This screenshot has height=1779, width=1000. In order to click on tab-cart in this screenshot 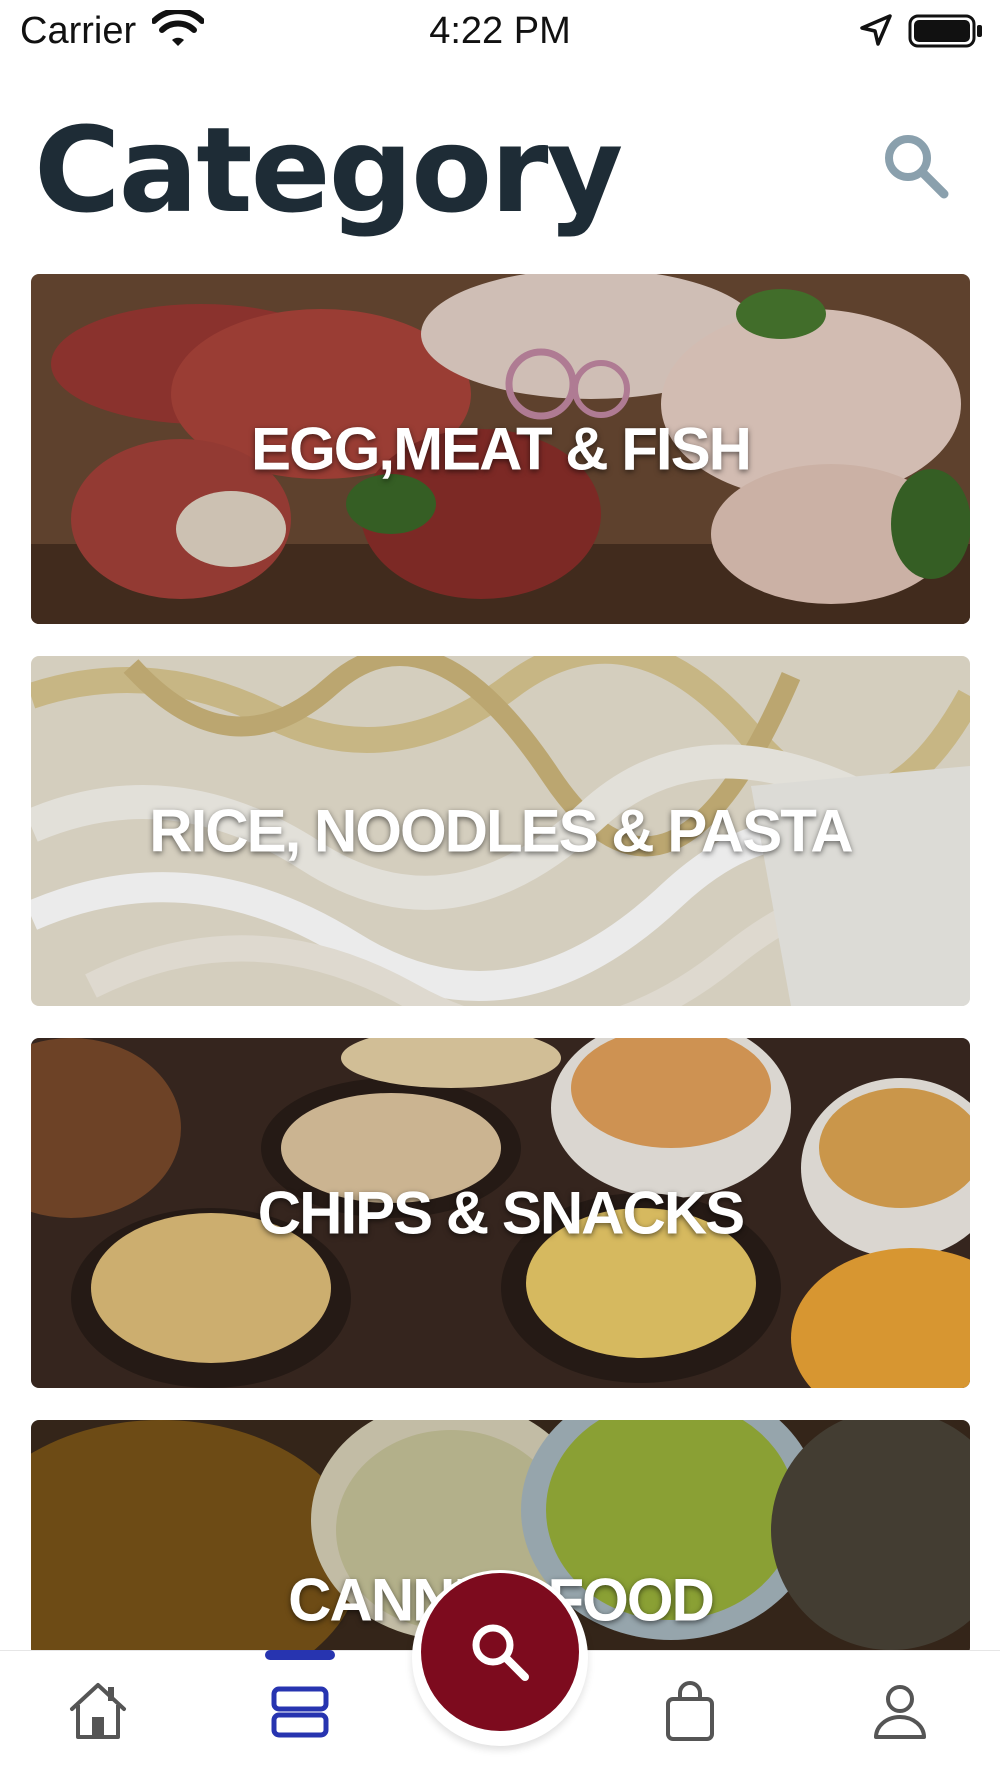, I will do `click(690, 1715)`.